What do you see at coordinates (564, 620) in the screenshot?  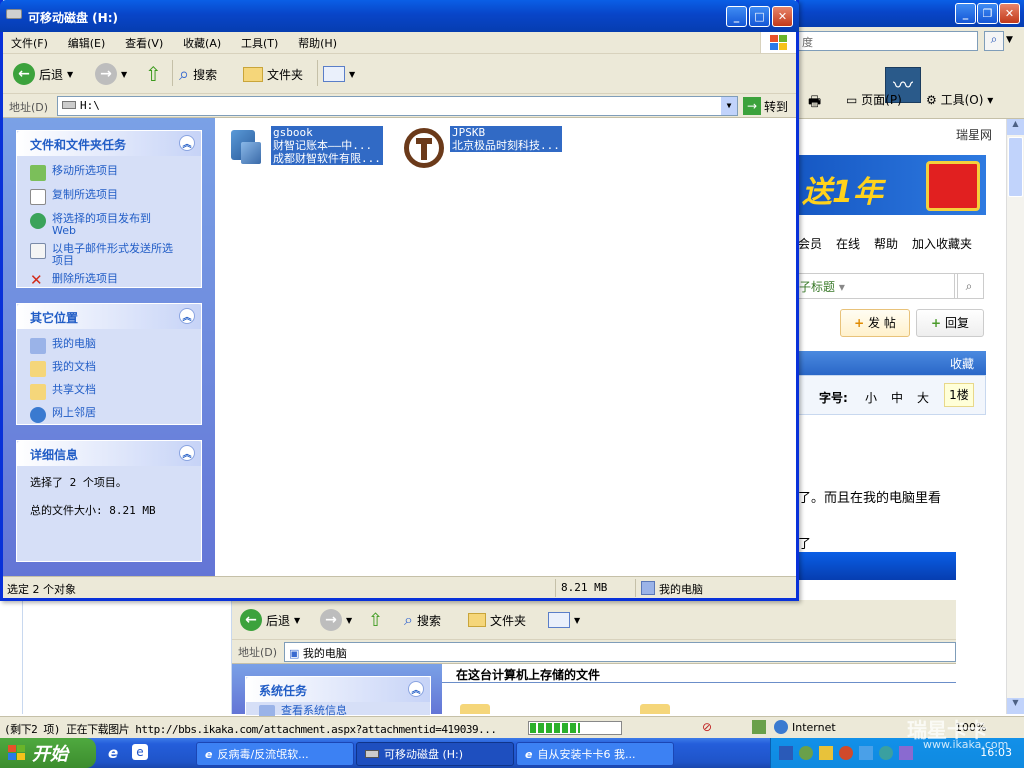 I see `inner-views-button: ▼` at bounding box center [564, 620].